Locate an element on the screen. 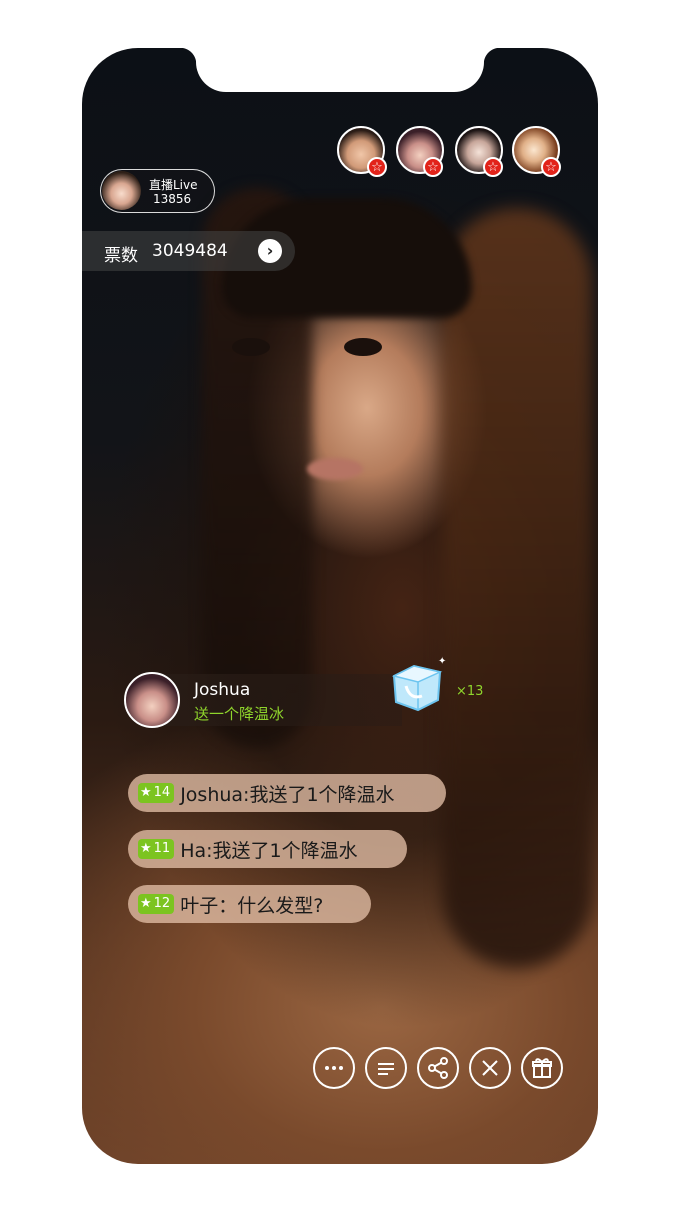 The width and height of the screenshot is (680, 1212). comment-icon is located at coordinates (334, 1068).